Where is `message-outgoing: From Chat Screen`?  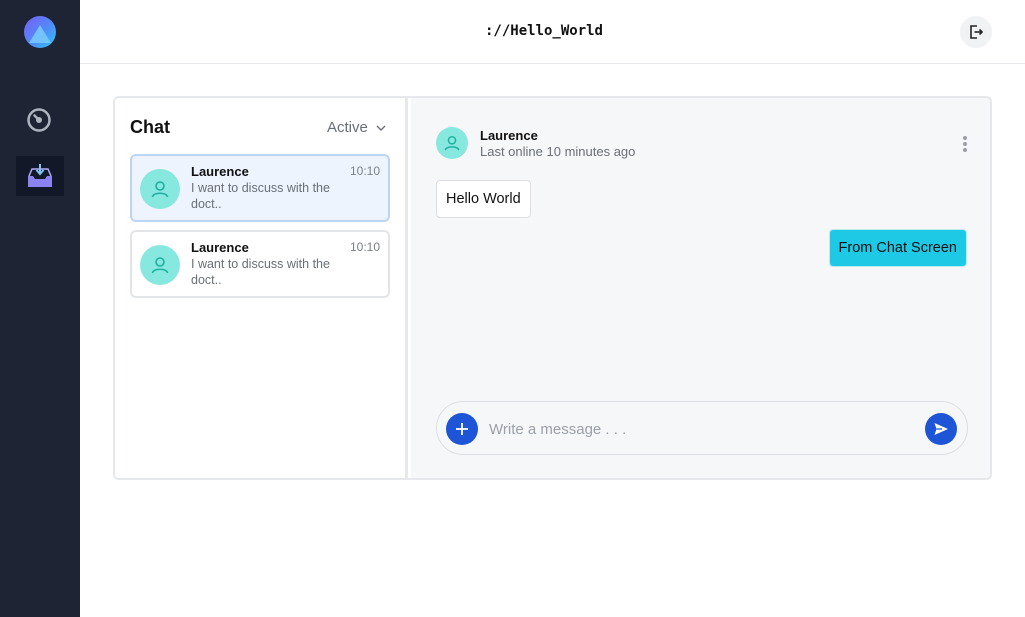 message-outgoing: From Chat Screen is located at coordinates (897, 248).